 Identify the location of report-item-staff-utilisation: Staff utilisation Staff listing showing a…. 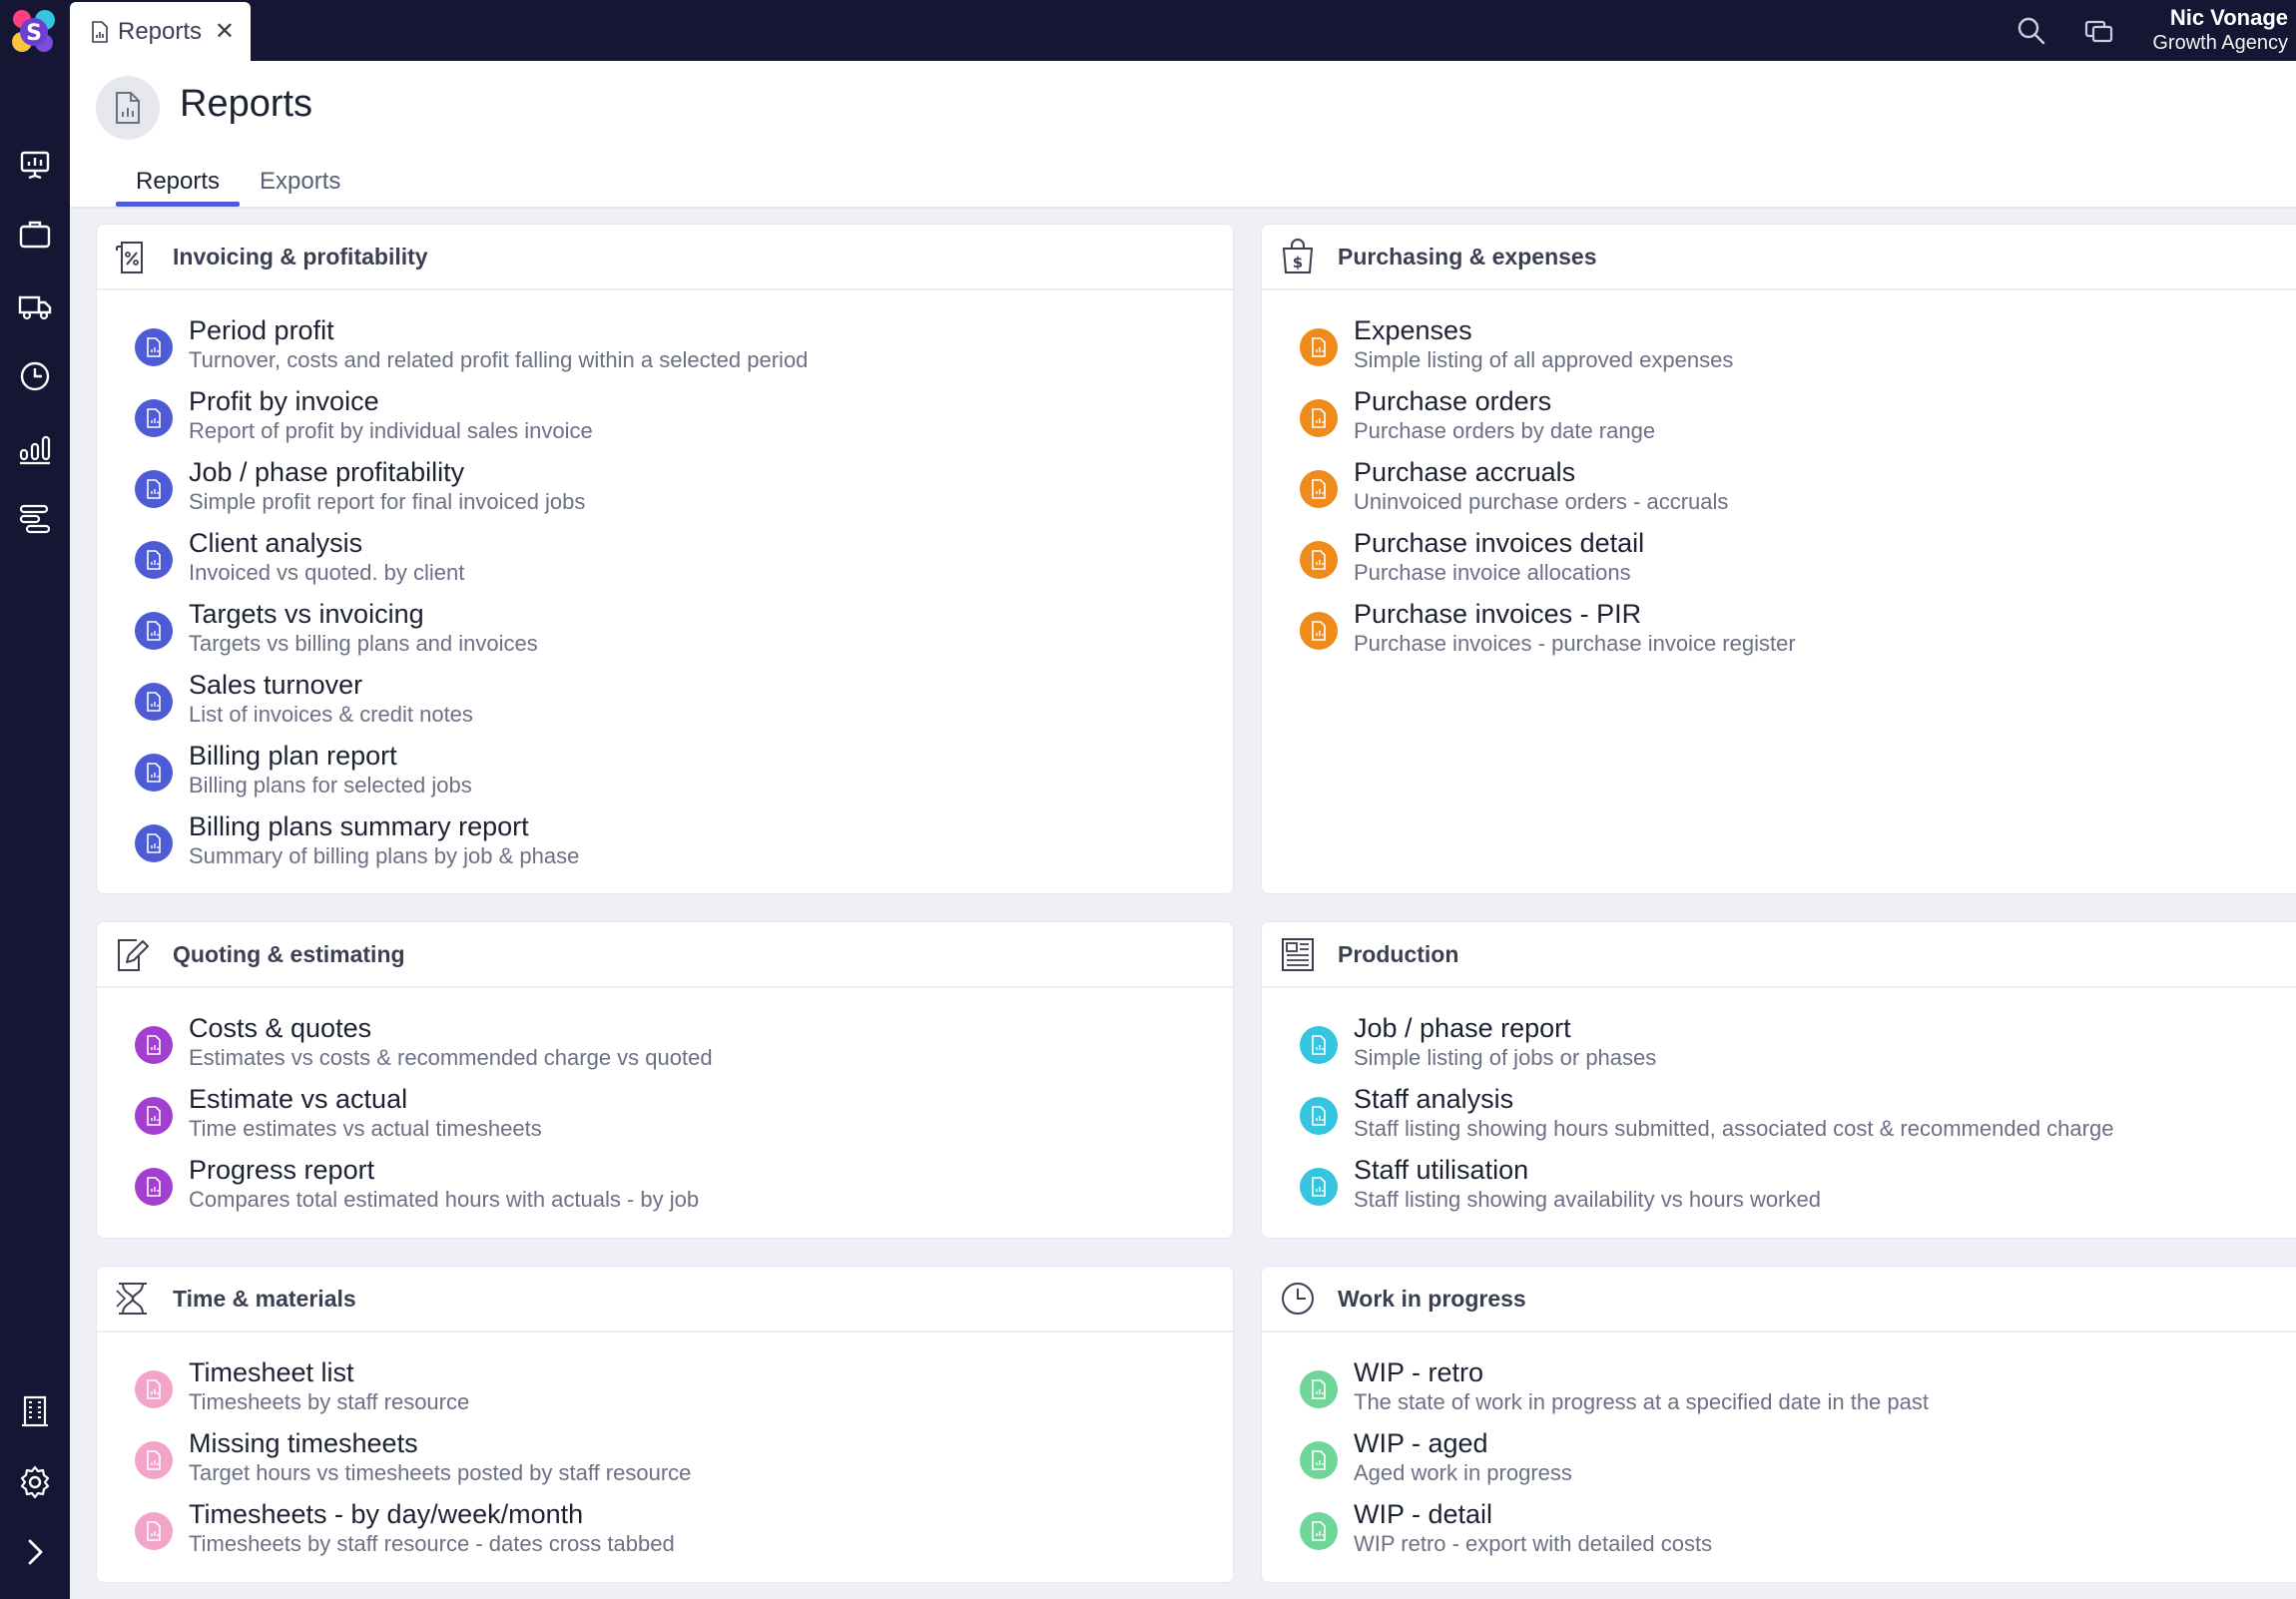
(1779, 1189).